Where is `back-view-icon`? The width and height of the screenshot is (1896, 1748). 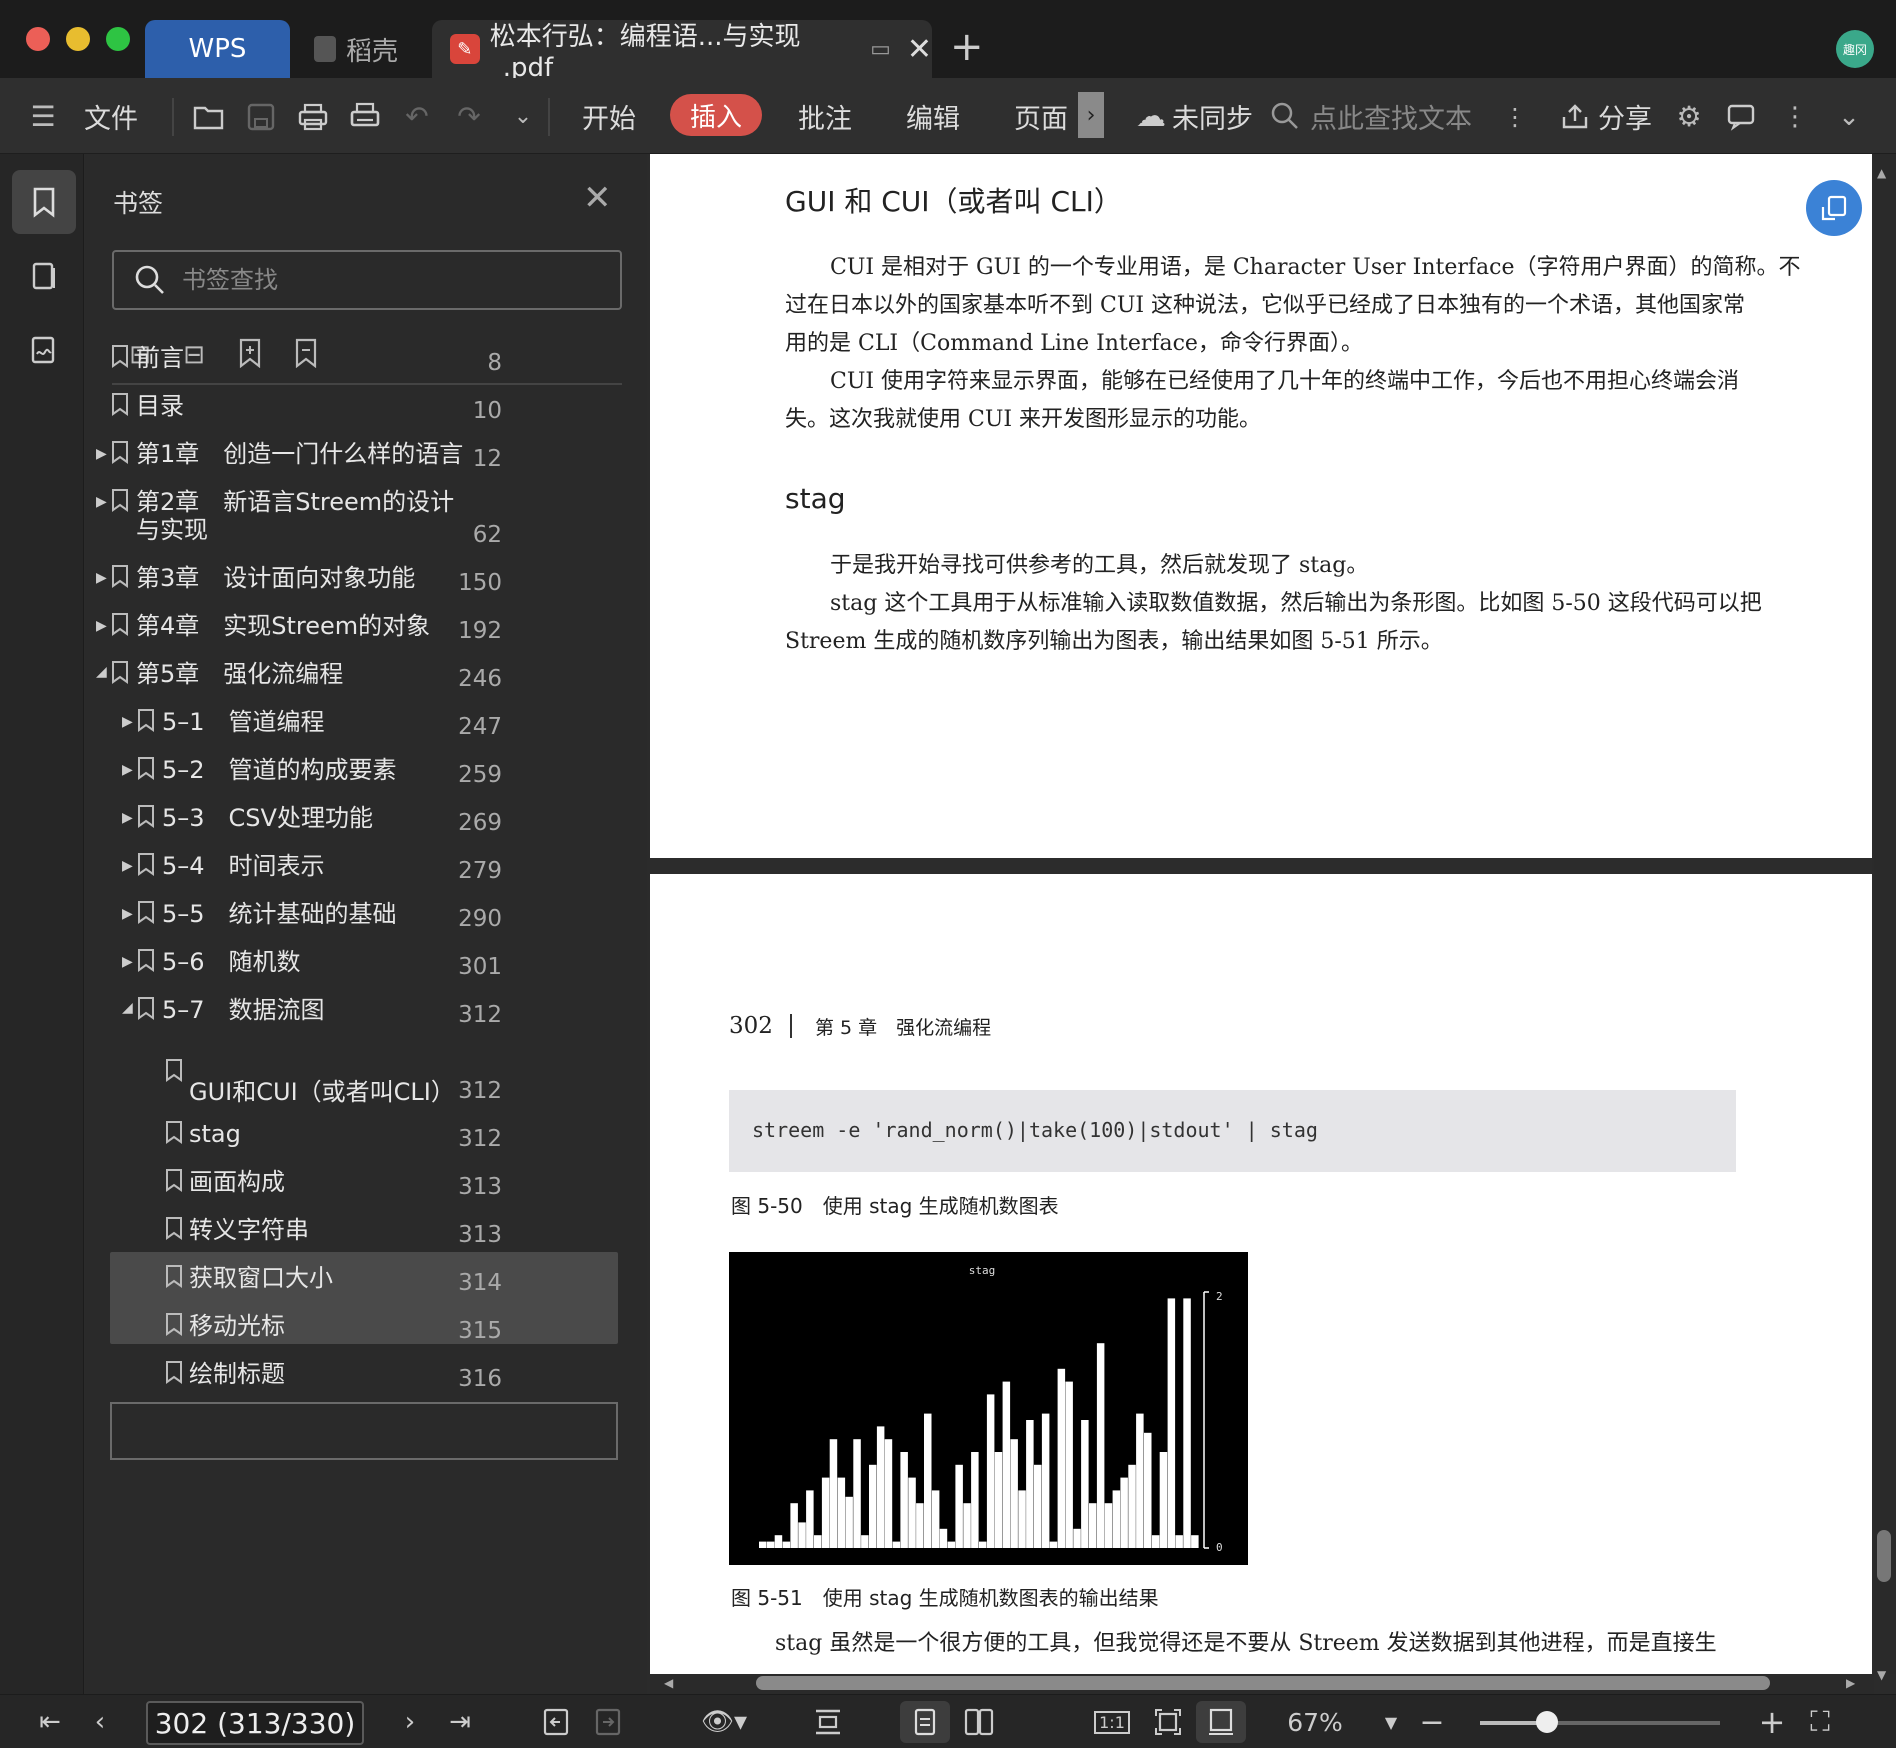 back-view-icon is located at coordinates (556, 1722).